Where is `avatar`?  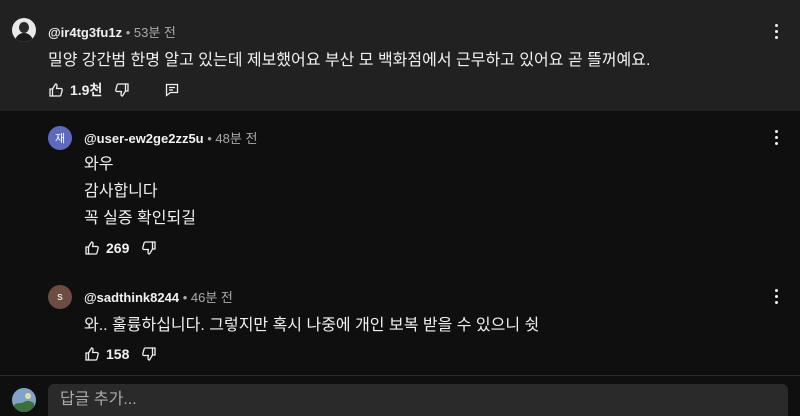 avatar is located at coordinates (24, 30).